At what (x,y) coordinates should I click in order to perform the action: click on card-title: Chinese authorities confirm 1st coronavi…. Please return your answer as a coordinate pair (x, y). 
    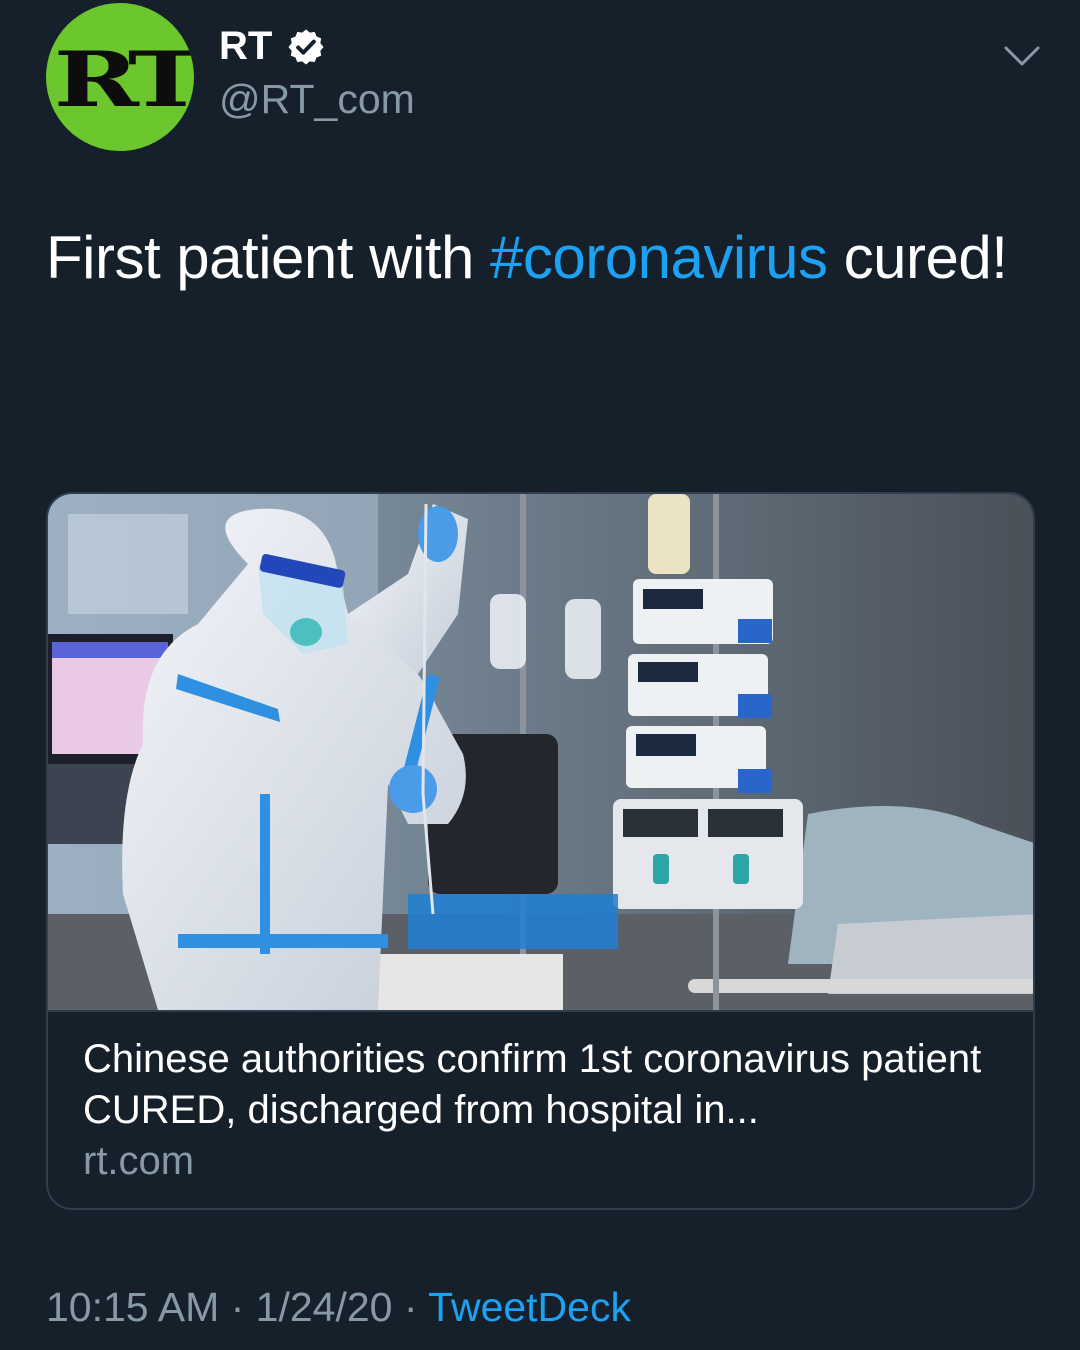
    Looking at the image, I should click on (543, 1085).